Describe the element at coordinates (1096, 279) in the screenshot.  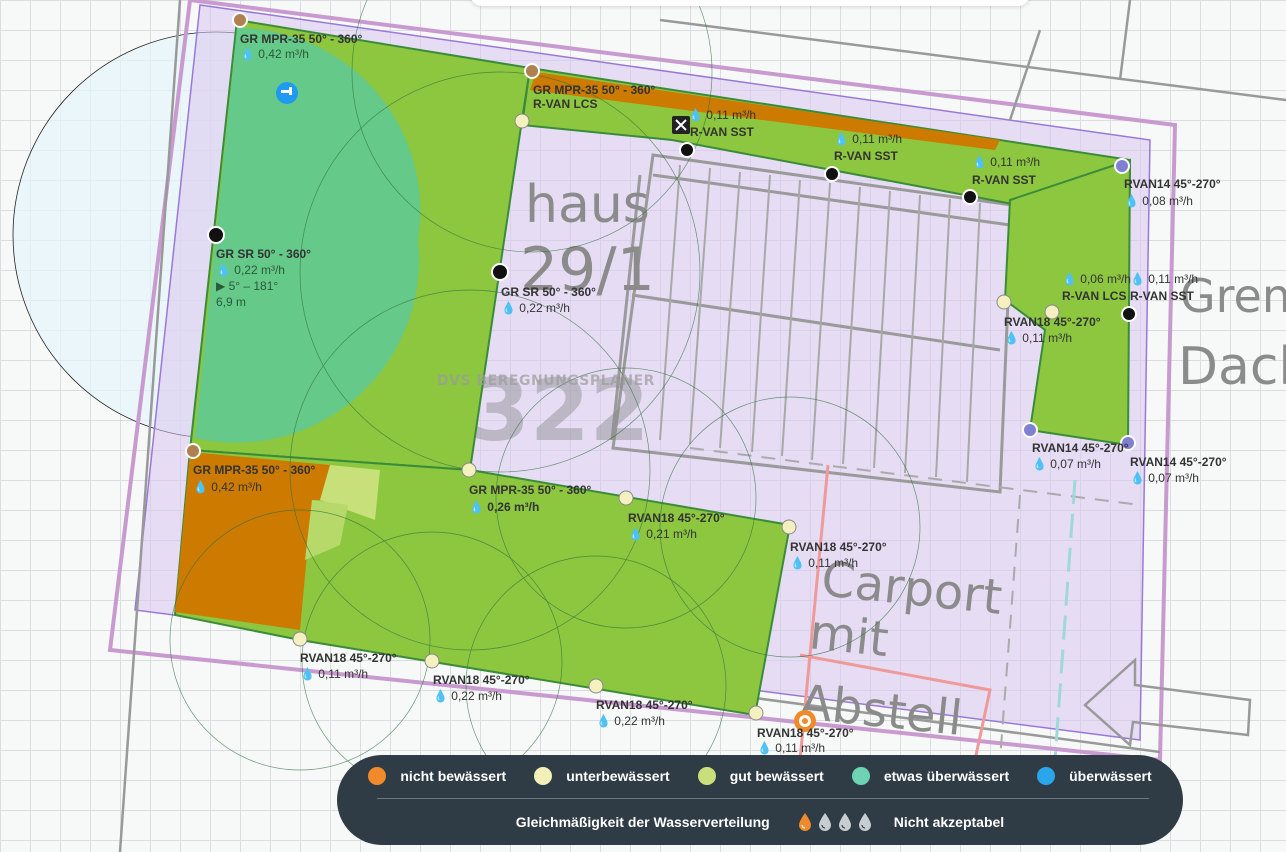
I see `sprinkler-label-flow: 💧 0,06 m³/h` at that location.